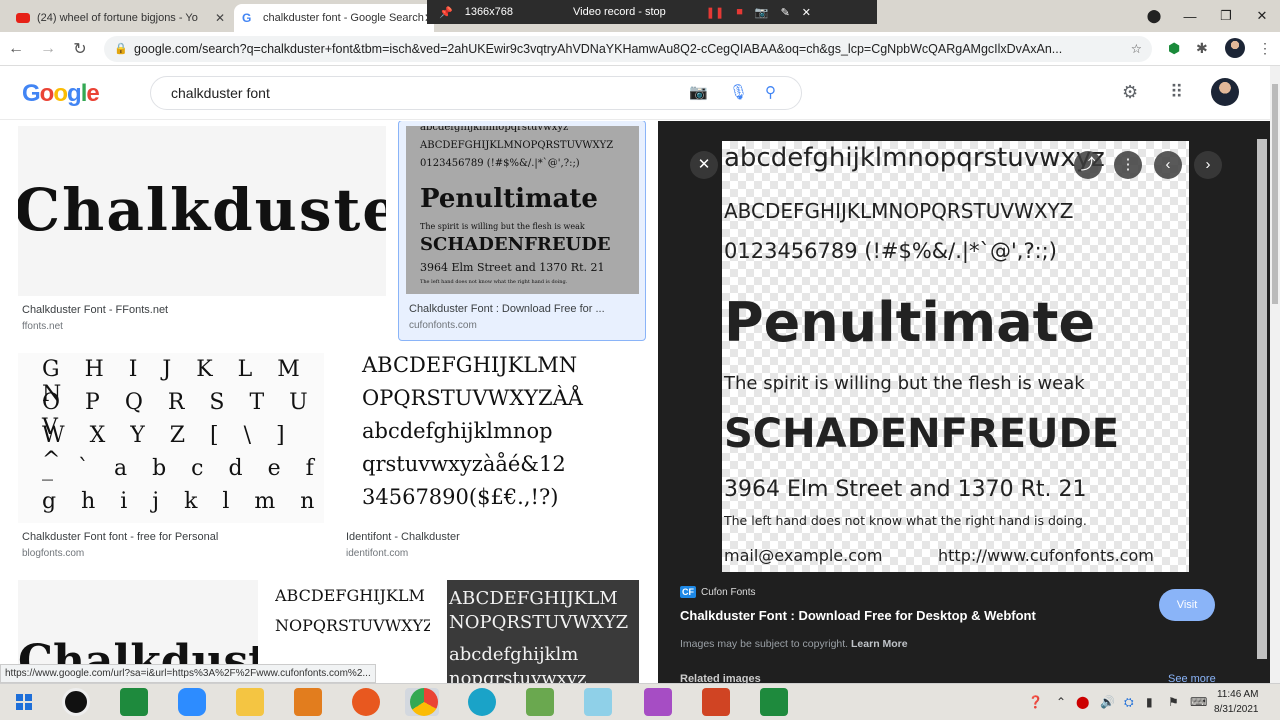  What do you see at coordinates (539, 622) in the screenshot?
I see `sample-line: NOPQRSTUVWXYZ` at bounding box center [539, 622].